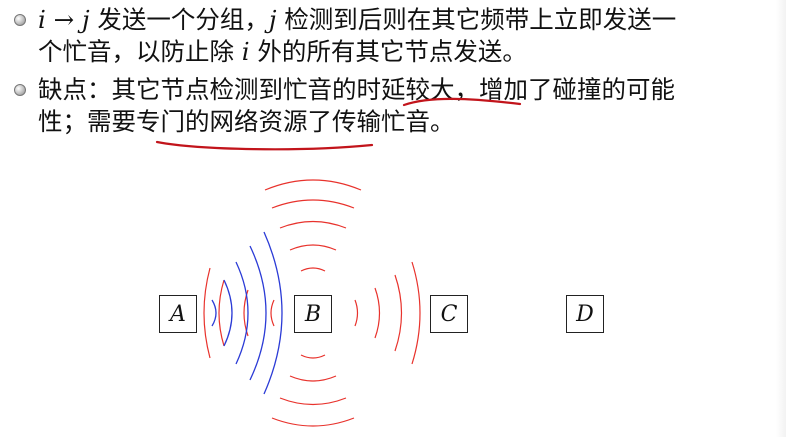 The height and width of the screenshot is (437, 786). What do you see at coordinates (449, 314) in the screenshot?
I see `node-c: C` at bounding box center [449, 314].